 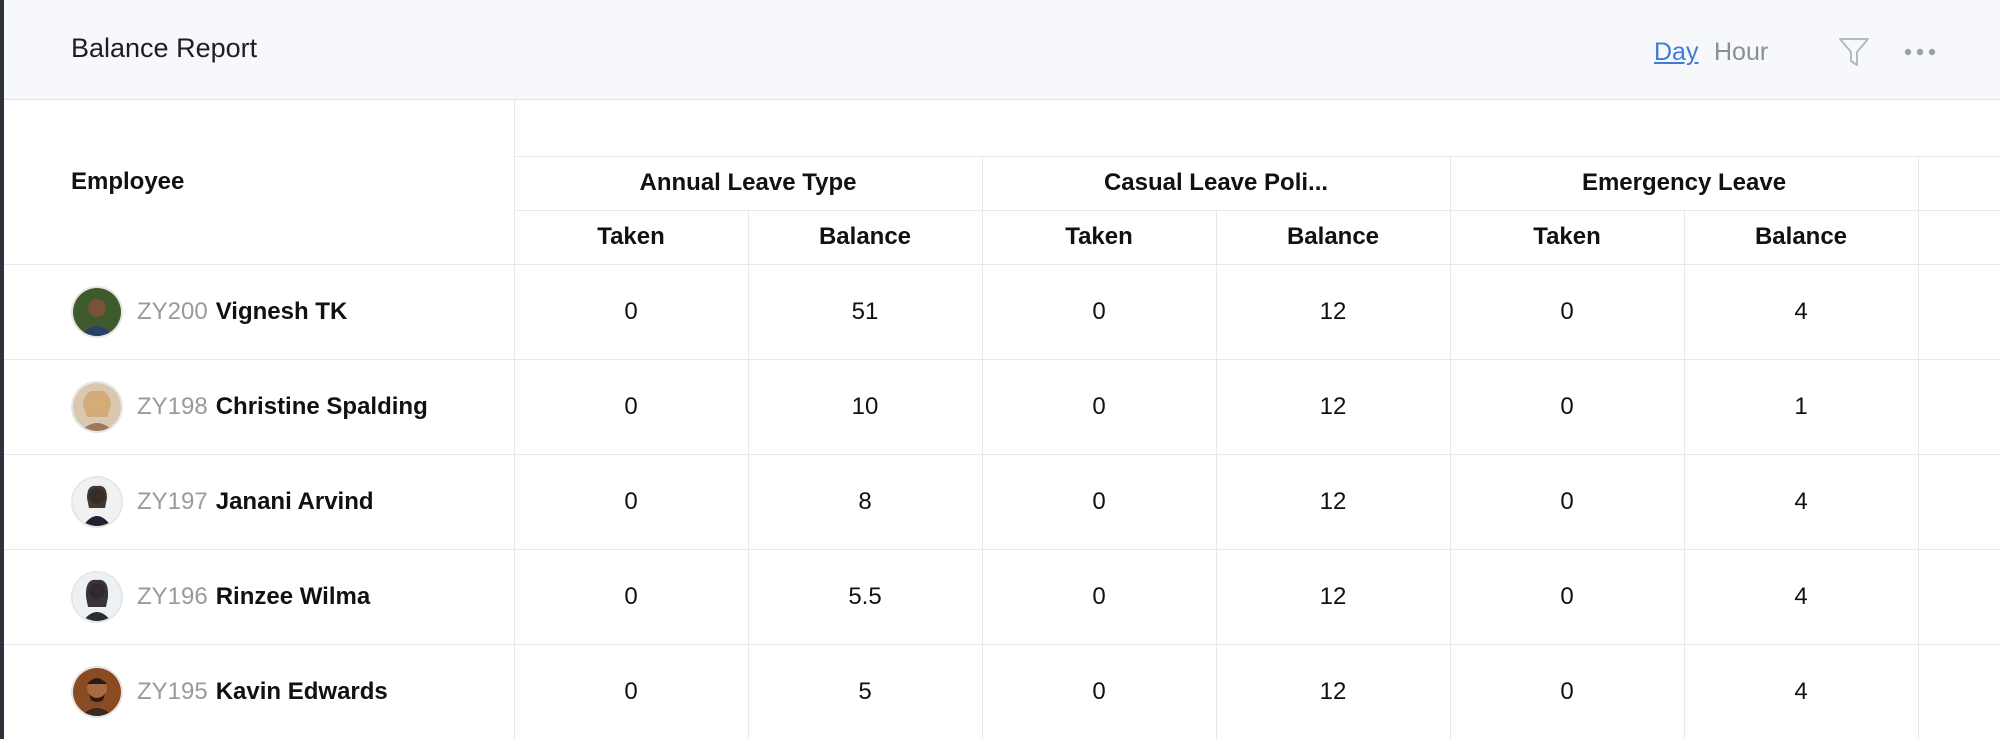 I want to click on employee-name: Christine Spalding, so click(x=322, y=407).